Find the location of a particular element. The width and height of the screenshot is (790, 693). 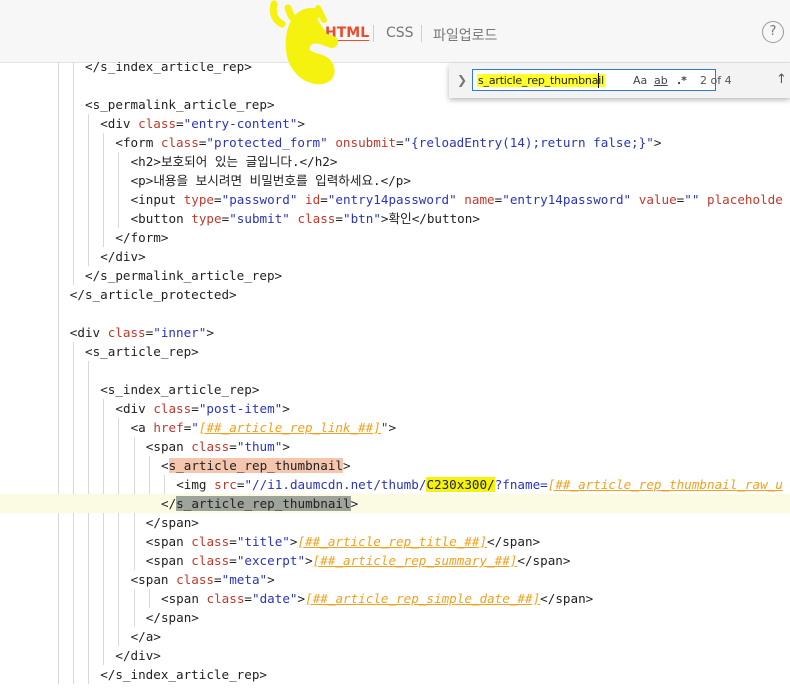

code-token: <h2> is located at coordinates (145, 161).